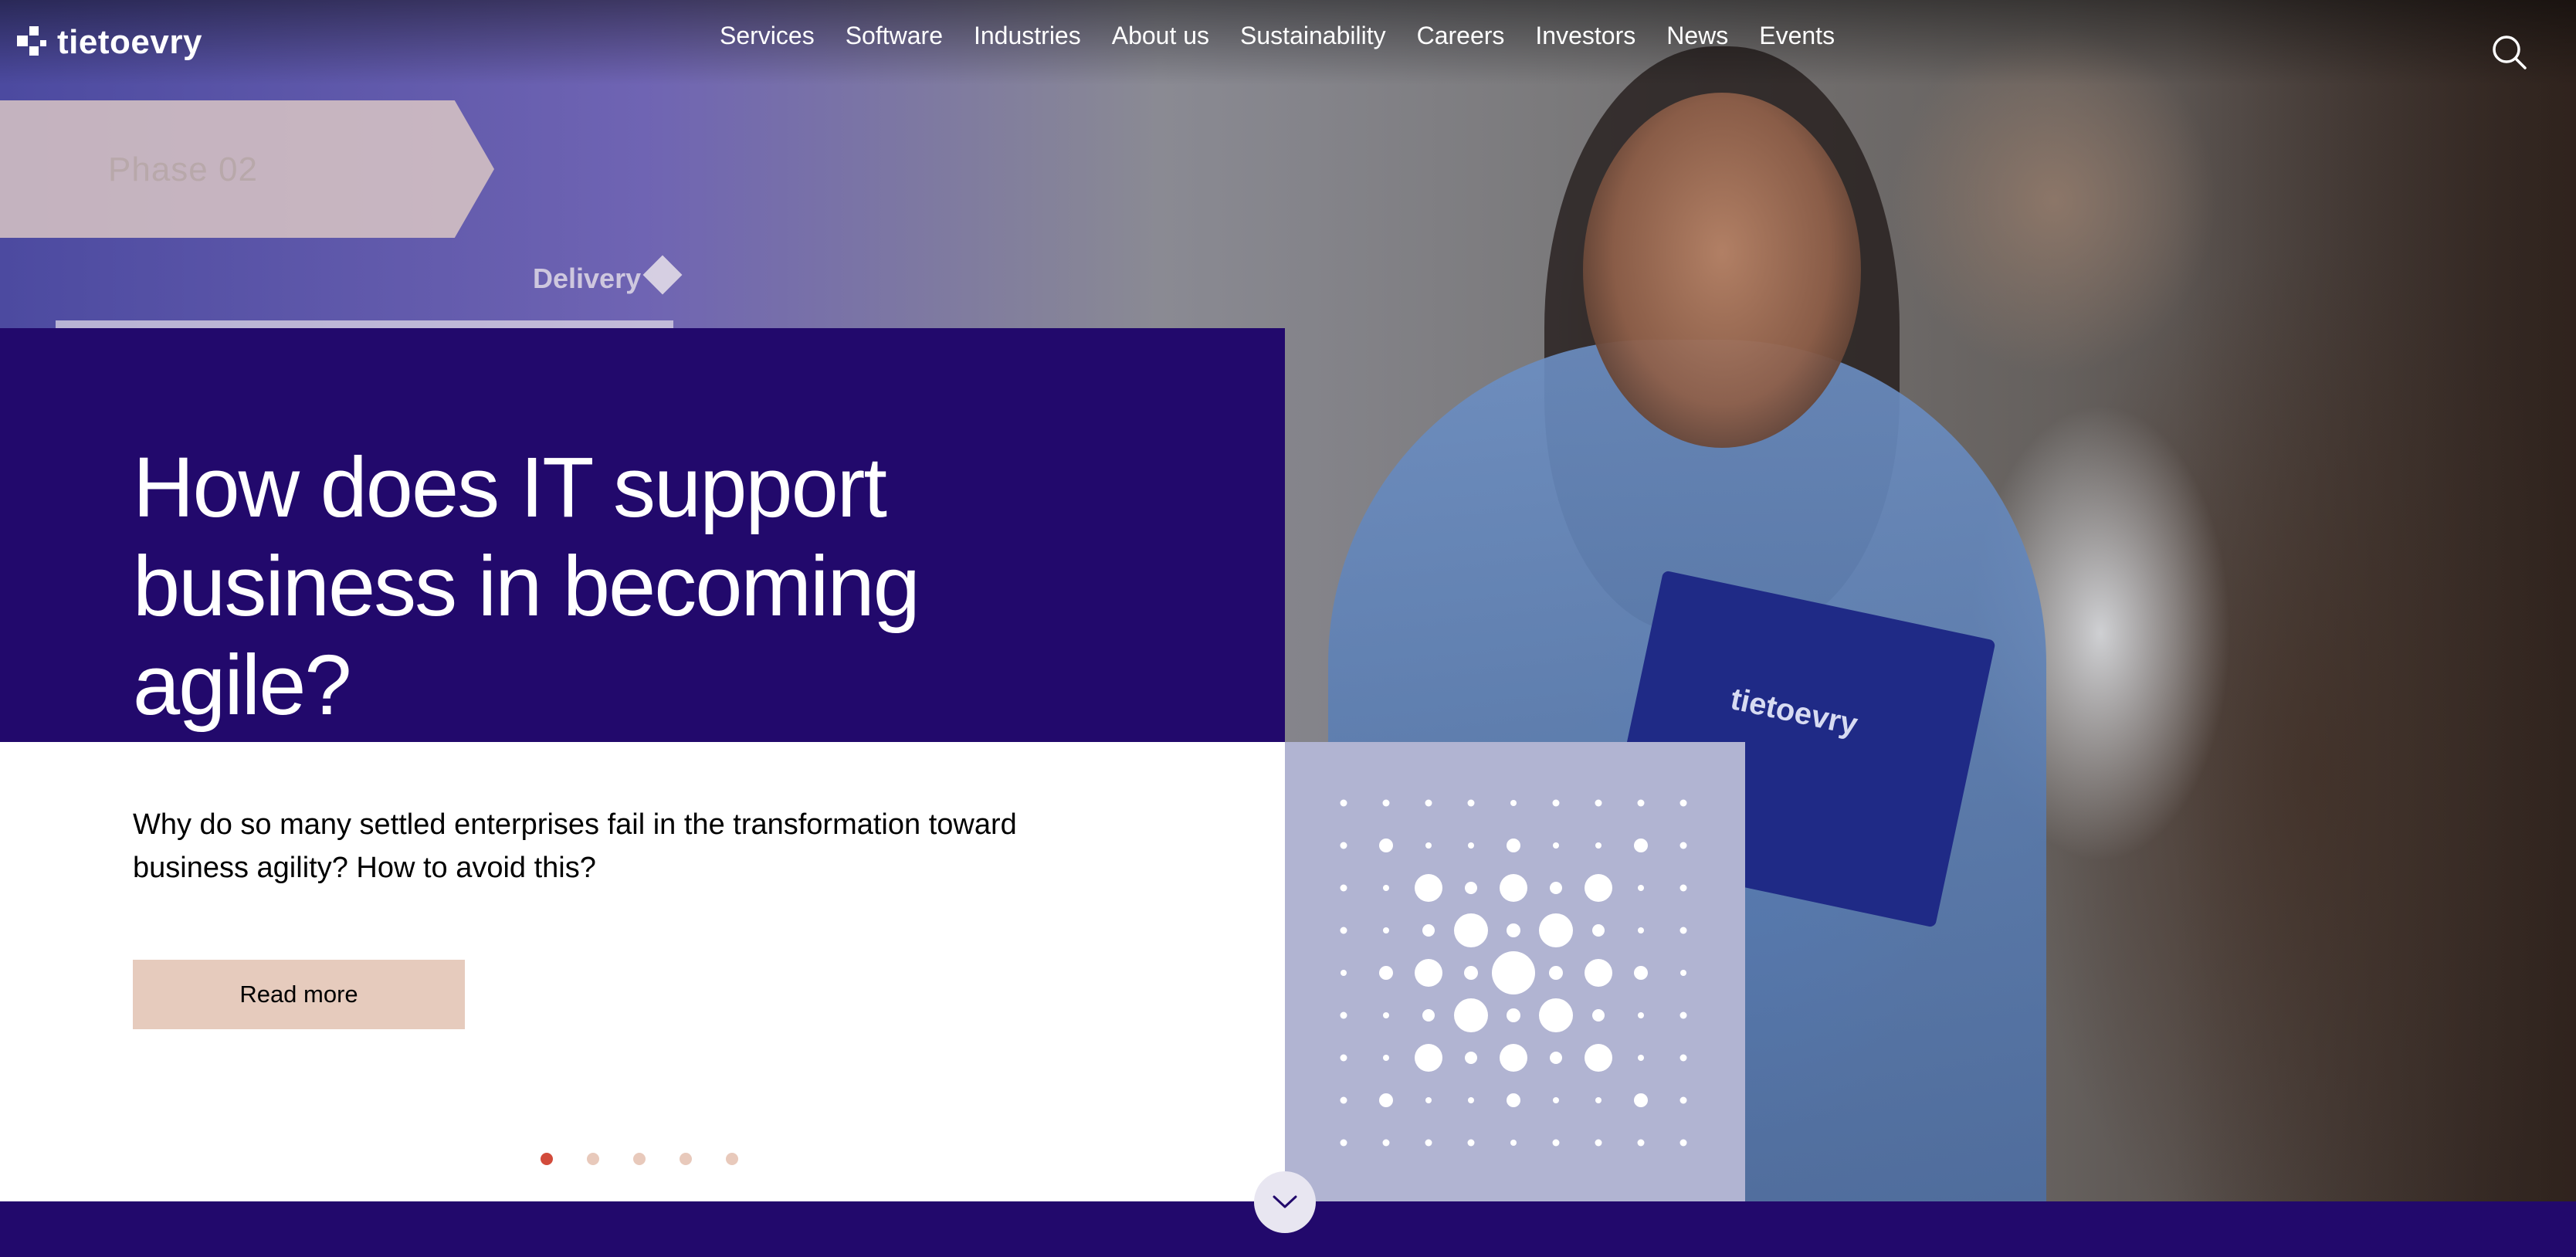  I want to click on scroll-down-button, so click(1285, 1202).